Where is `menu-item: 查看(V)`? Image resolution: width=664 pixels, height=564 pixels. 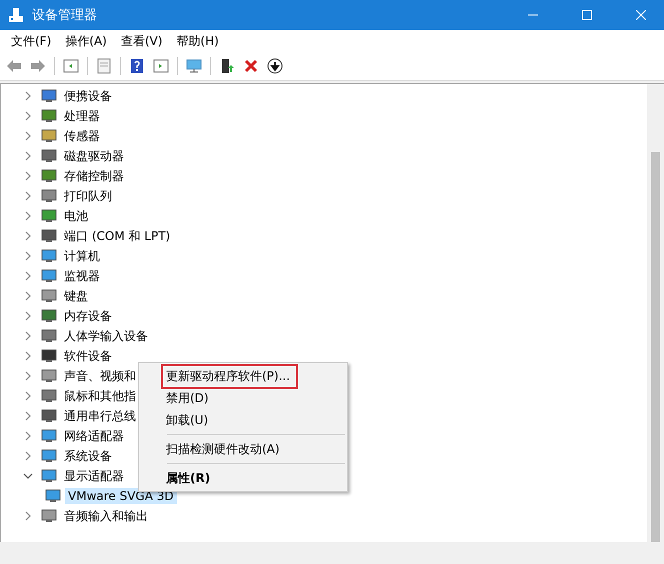
menu-item: 查看(V) is located at coordinates (142, 41).